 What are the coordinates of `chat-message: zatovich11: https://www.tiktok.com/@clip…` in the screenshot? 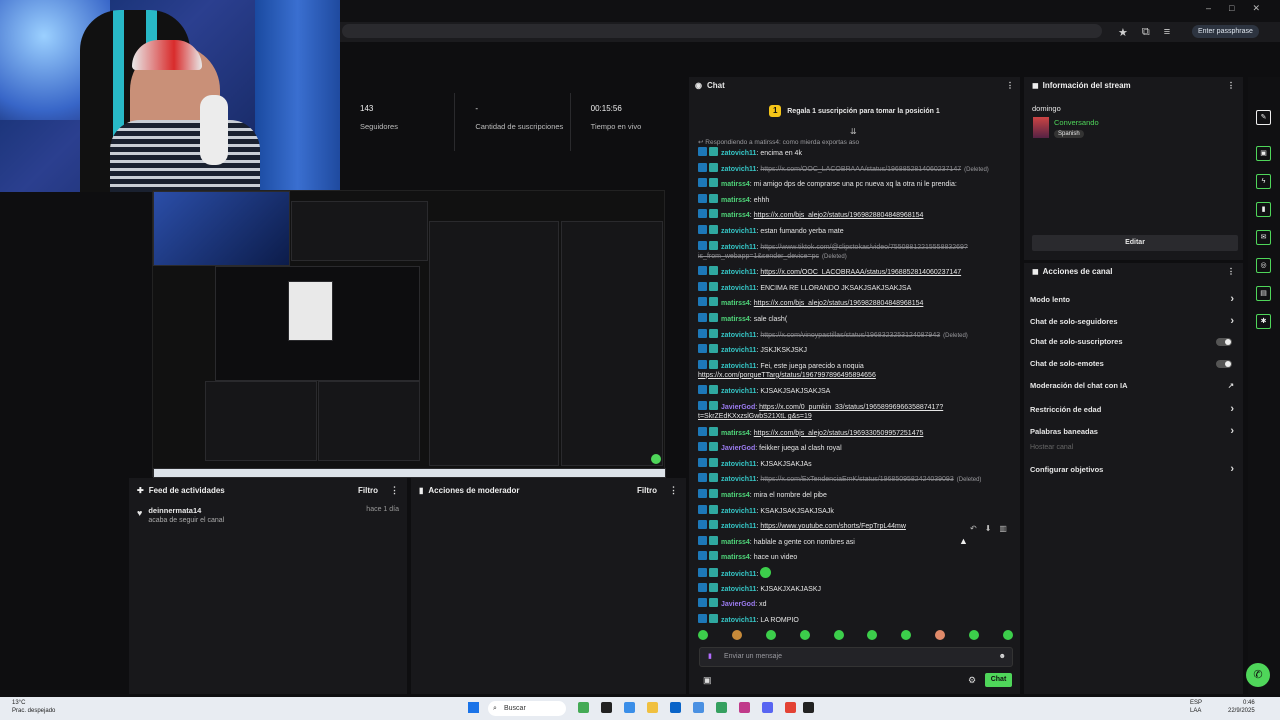 It's located at (858, 251).